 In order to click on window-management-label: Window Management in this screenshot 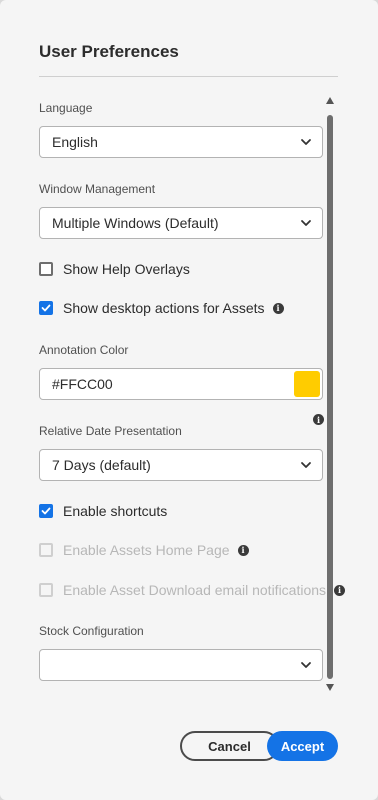, I will do `click(97, 189)`.